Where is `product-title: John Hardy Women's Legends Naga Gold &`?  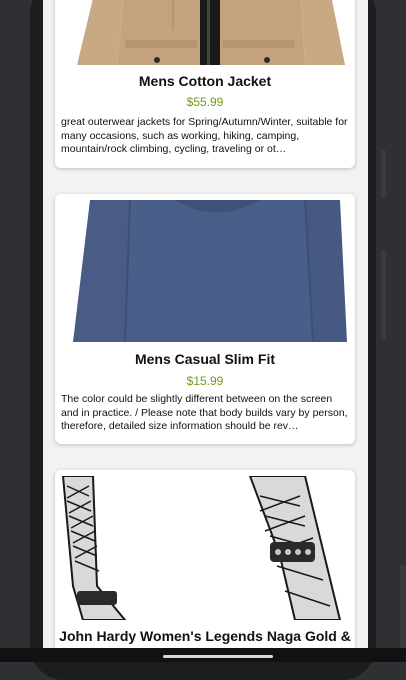
product-title: John Hardy Women's Legends Naga Gold & is located at coordinates (205, 636).